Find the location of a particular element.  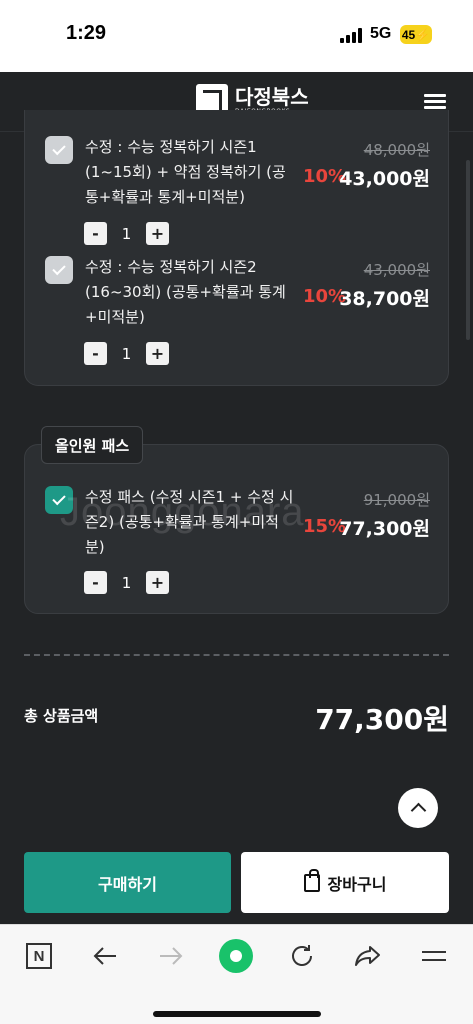

naver-n-icon: N is located at coordinates (39, 956).